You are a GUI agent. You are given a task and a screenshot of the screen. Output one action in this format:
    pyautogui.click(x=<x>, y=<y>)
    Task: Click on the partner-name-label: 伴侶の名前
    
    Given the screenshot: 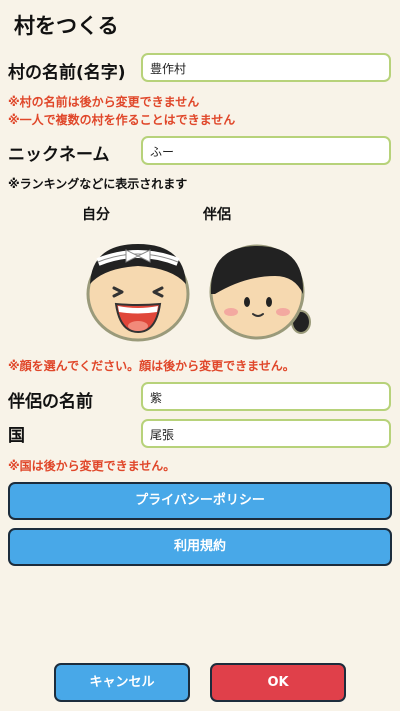 What is the action you would take?
    pyautogui.click(x=50, y=402)
    